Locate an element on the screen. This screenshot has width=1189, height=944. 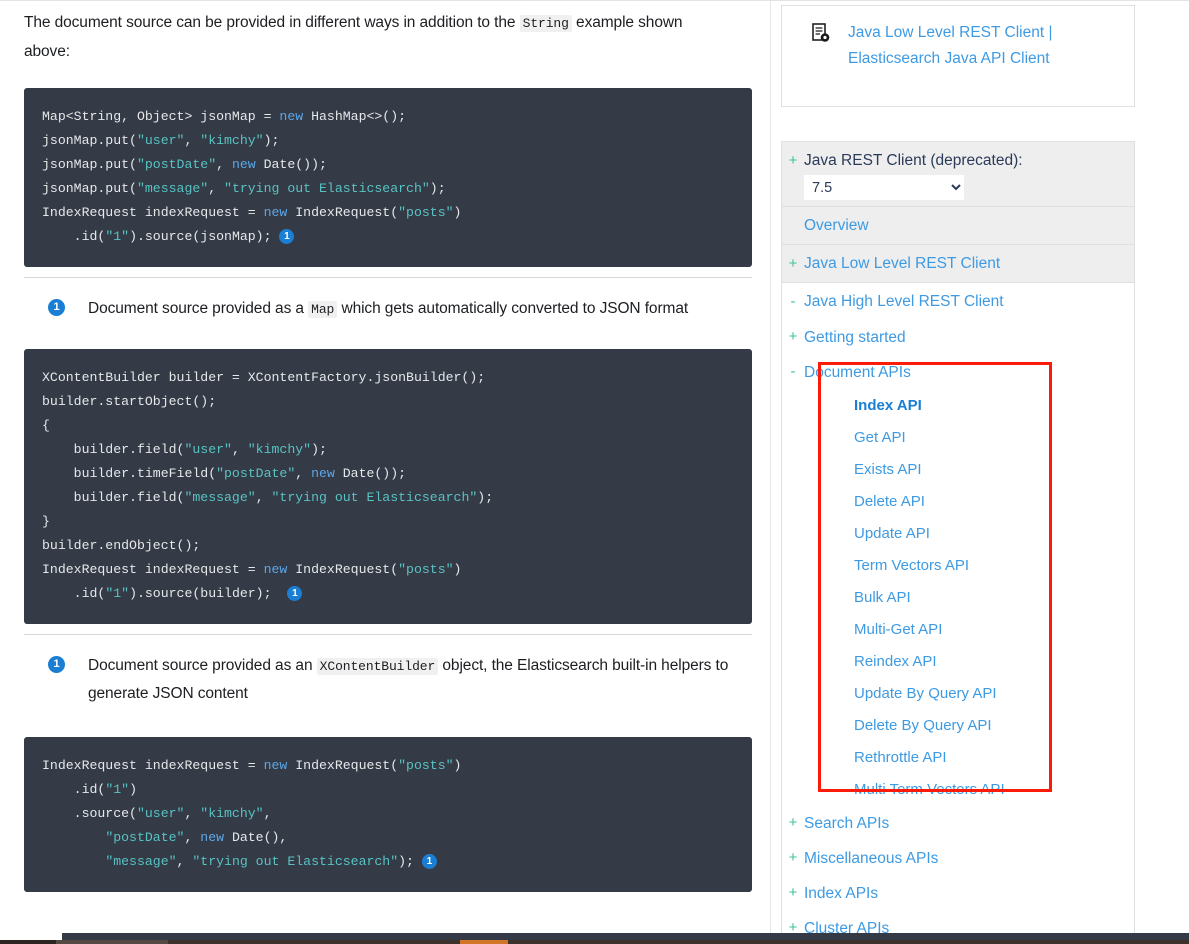
nav-item-delete-api: Delete API is located at coordinates (958, 502).